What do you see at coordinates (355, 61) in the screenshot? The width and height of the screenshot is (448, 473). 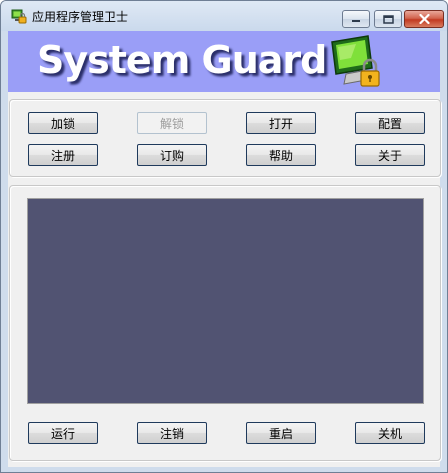 I see `monitor-lock-icon` at bounding box center [355, 61].